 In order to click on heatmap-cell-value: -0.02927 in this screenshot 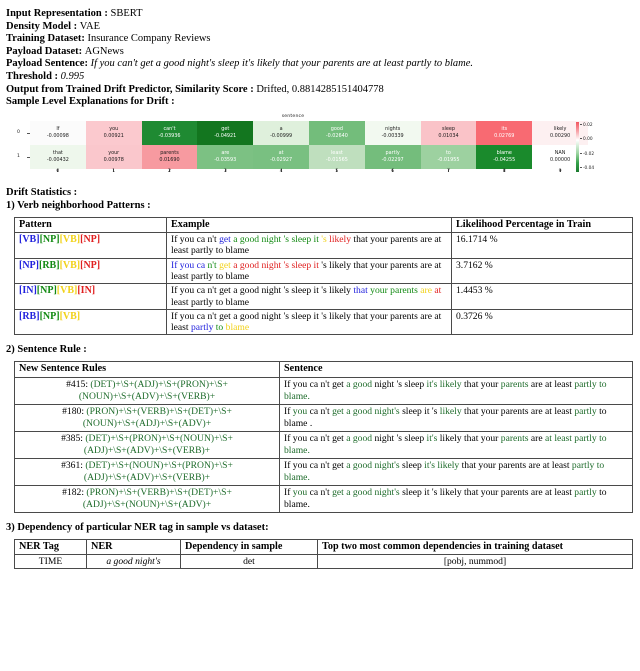, I will do `click(281, 159)`.